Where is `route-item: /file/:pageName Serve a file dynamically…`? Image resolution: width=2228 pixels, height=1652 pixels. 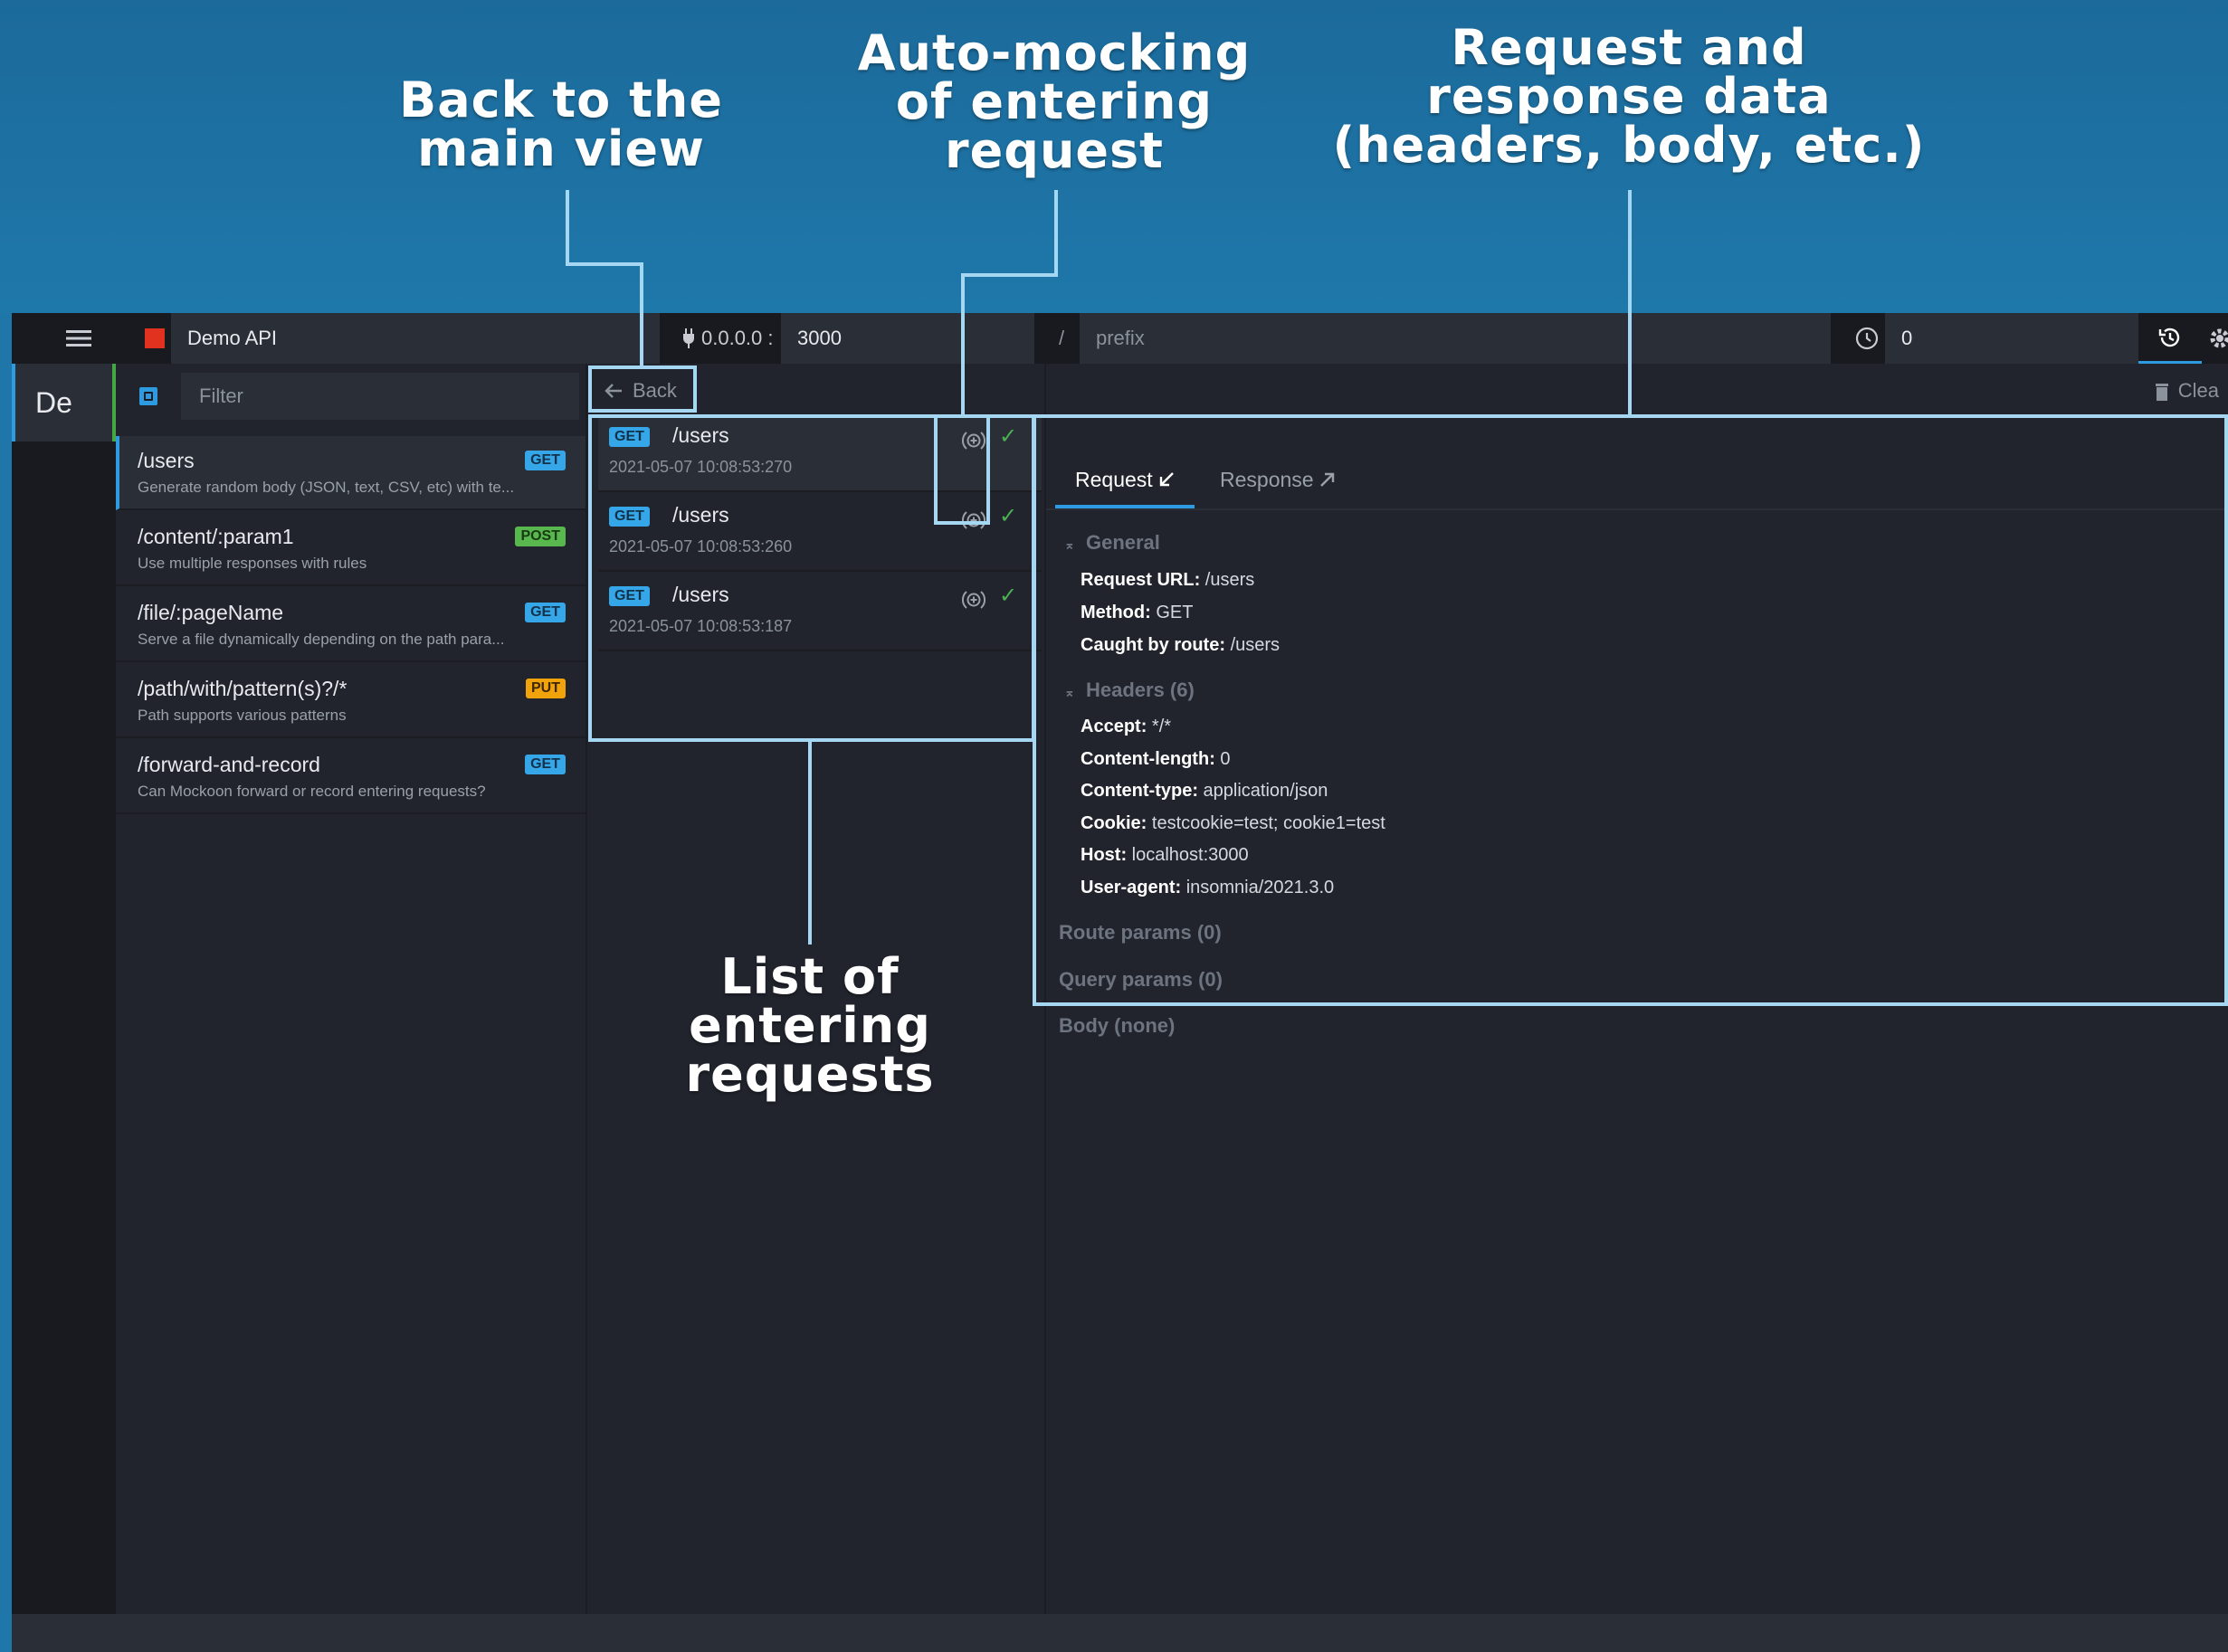 route-item: /file/:pageName Serve a file dynamically… is located at coordinates (351, 625).